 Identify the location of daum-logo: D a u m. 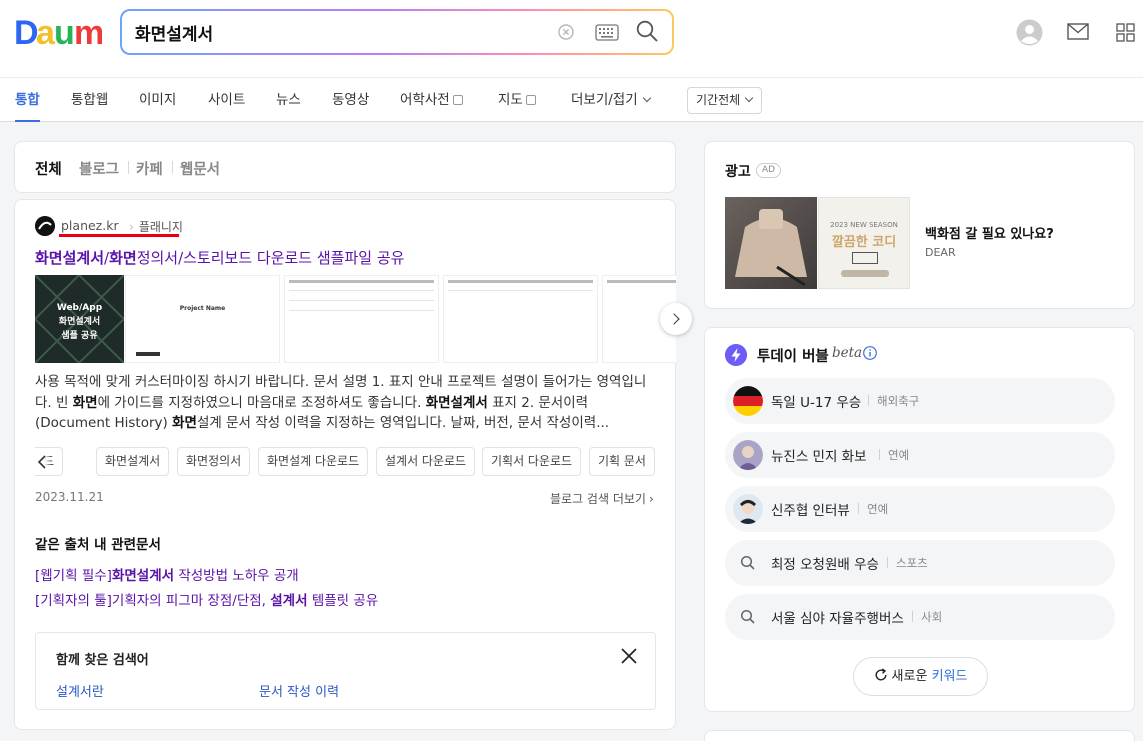
(58, 32).